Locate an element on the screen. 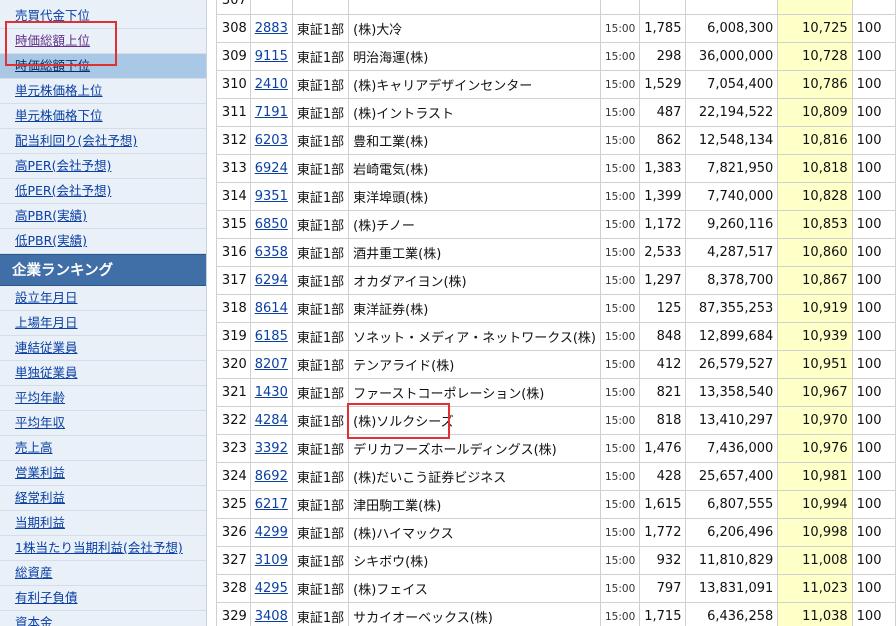  sidebar-item-bottom-12: 有利子負債 is located at coordinates (103, 598).